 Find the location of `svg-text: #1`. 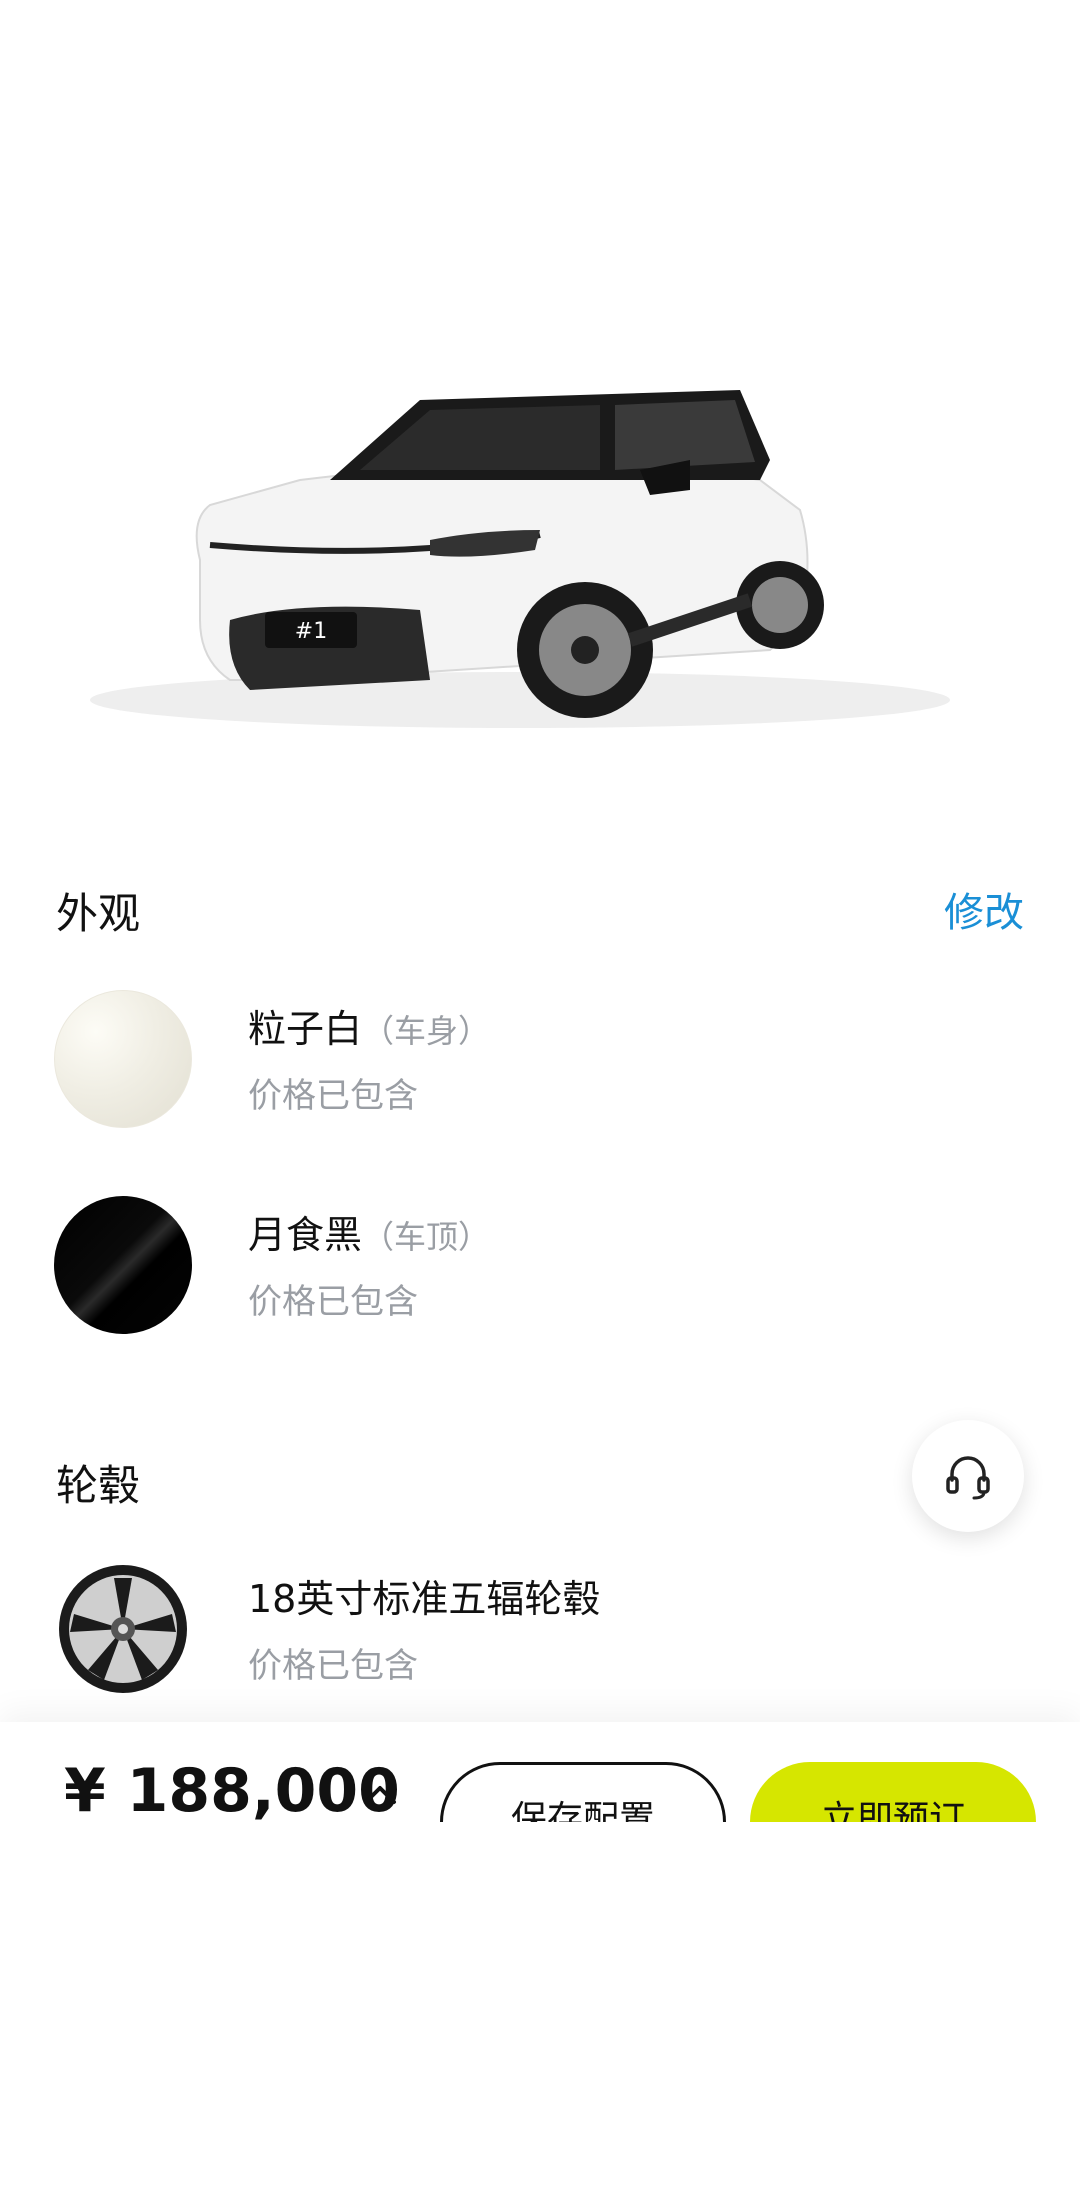

svg-text: #1 is located at coordinates (311, 631).